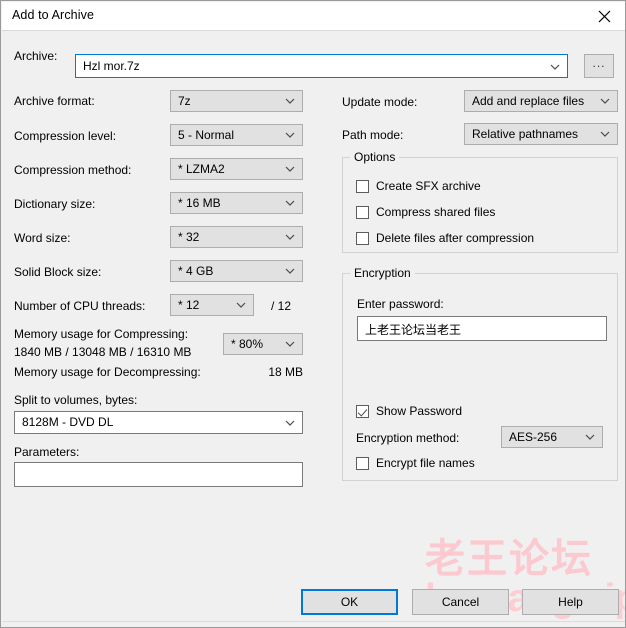 This screenshot has height=628, width=626. What do you see at coordinates (58, 272) in the screenshot?
I see `solid-block-size-label: Solid Block size:` at bounding box center [58, 272].